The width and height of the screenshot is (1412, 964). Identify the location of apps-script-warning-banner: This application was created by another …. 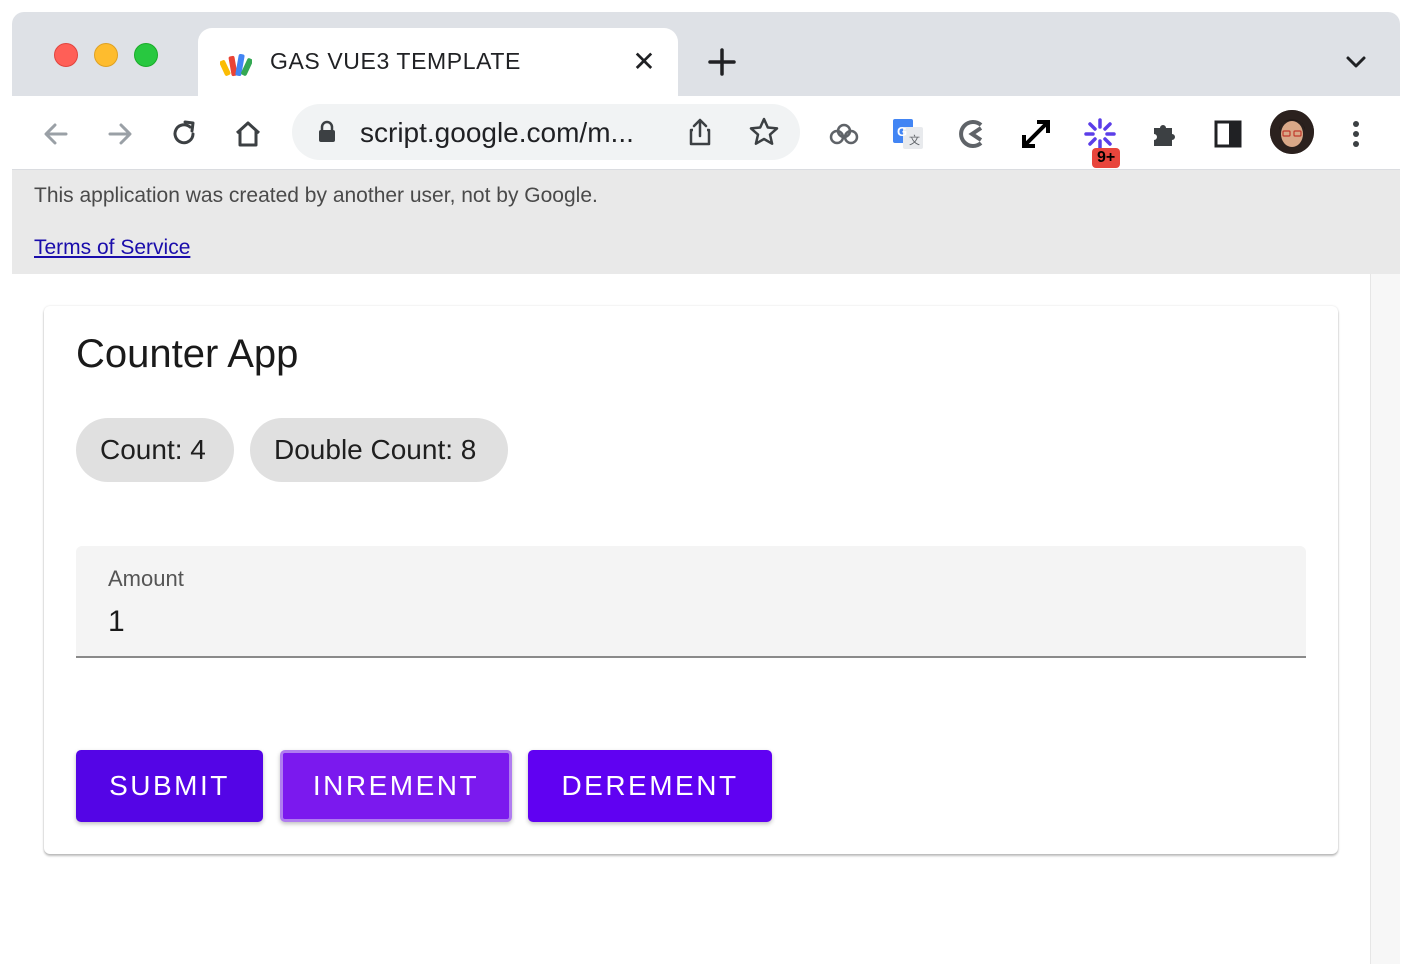
(706, 222).